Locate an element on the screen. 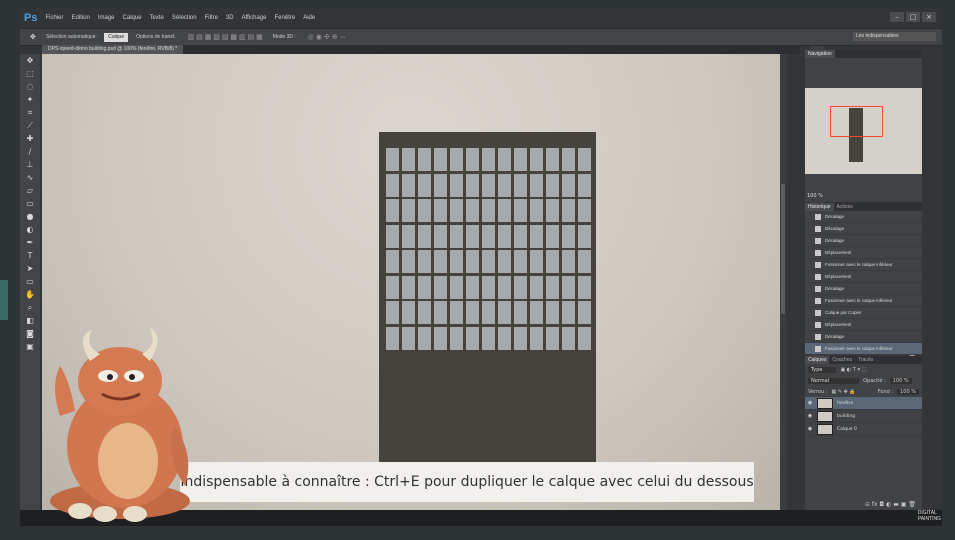 This screenshot has height=540, width=955. menu-calque: Calque is located at coordinates (132, 18).